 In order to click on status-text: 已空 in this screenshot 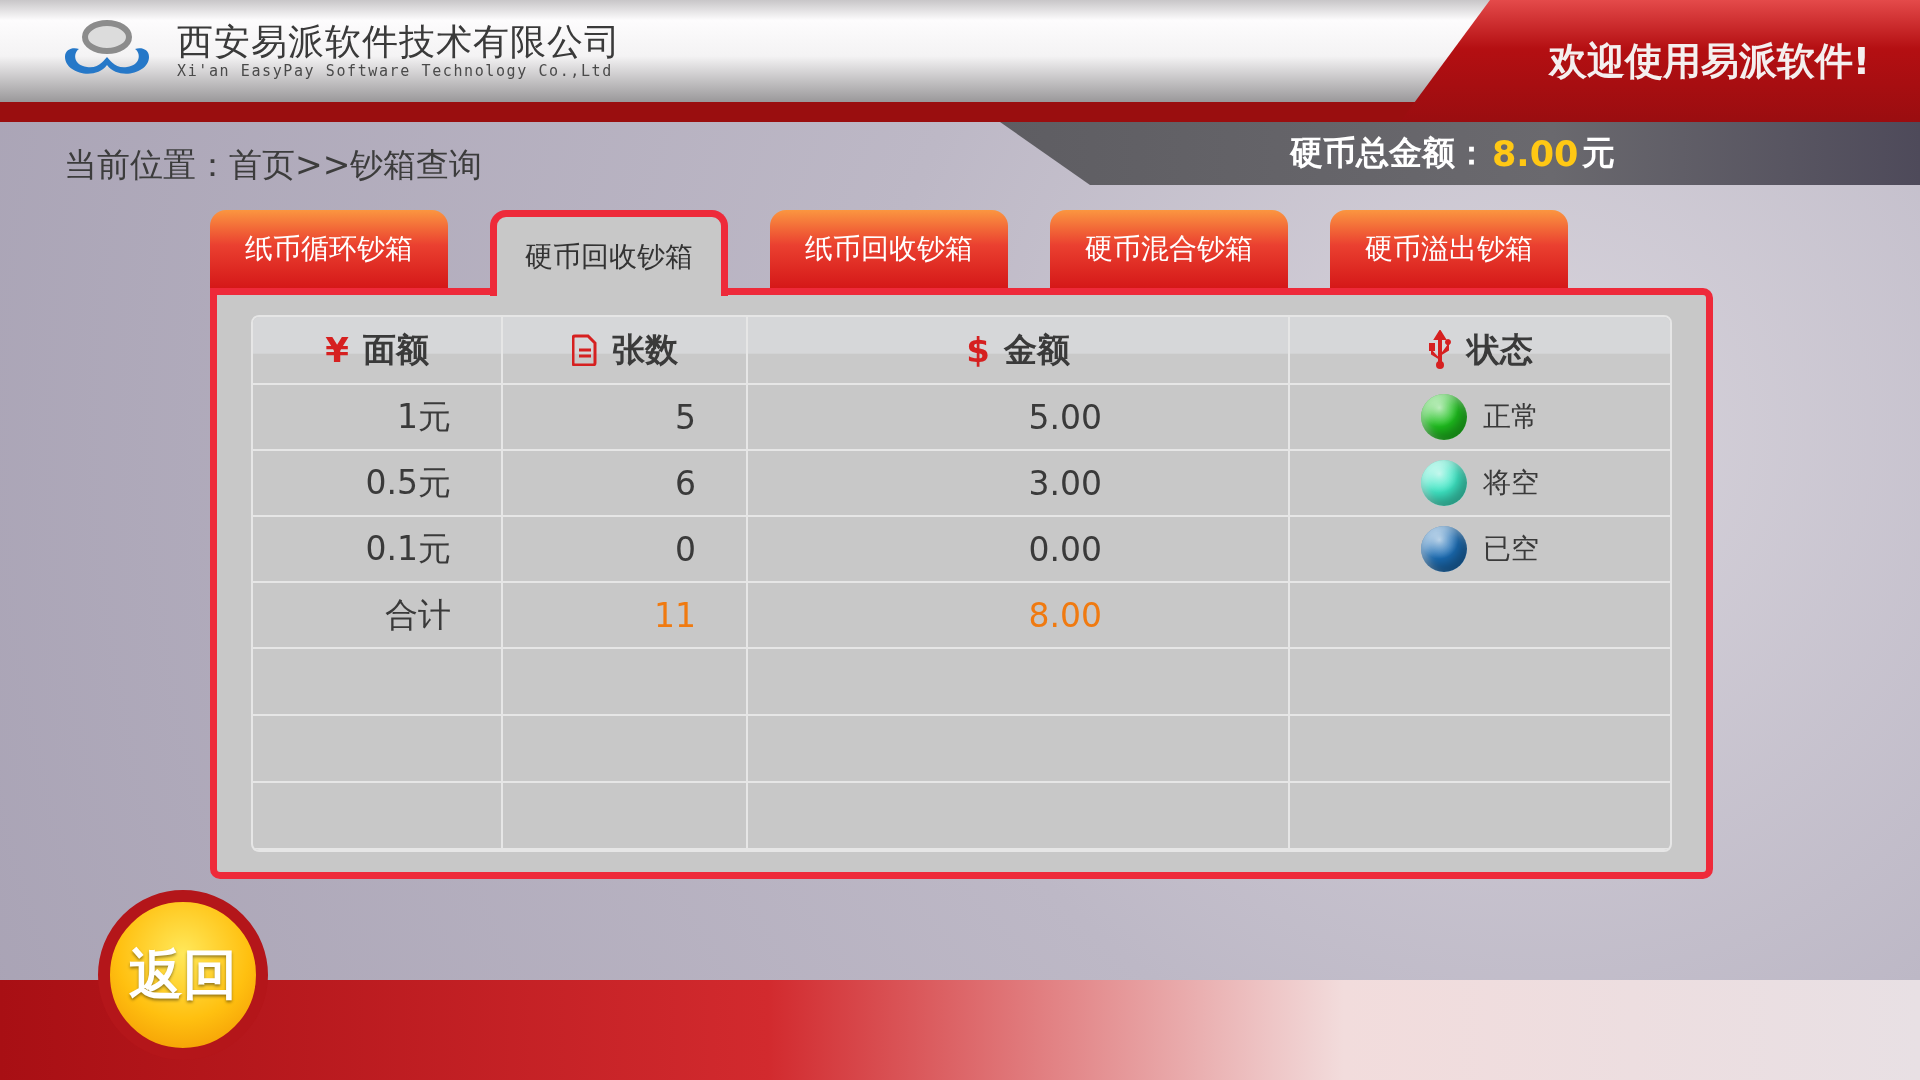, I will do `click(1511, 549)`.